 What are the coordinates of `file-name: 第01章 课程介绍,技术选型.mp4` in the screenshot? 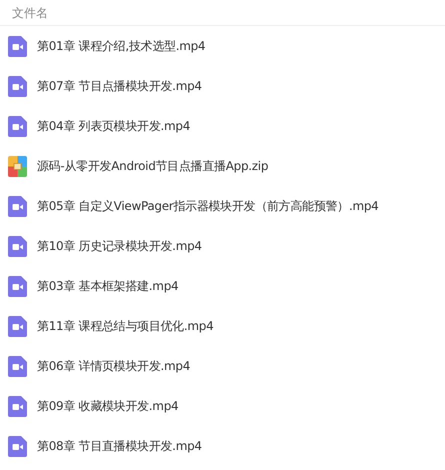 It's located at (121, 46).